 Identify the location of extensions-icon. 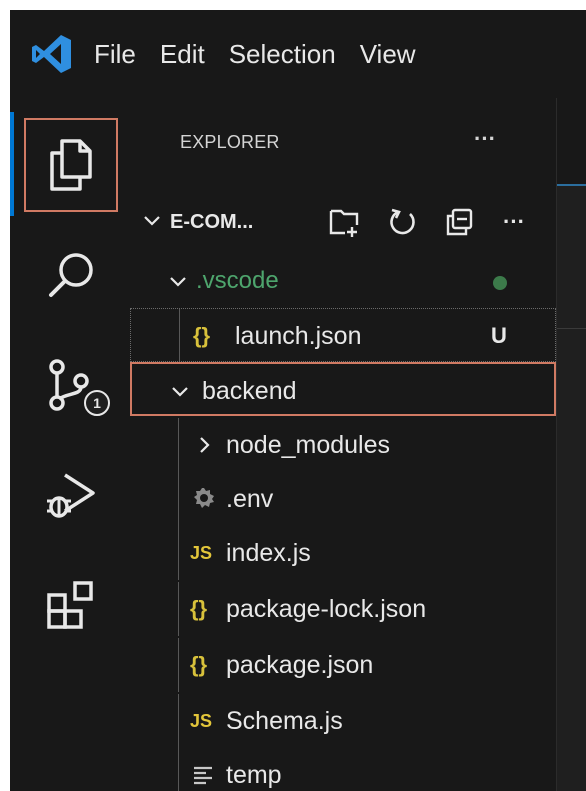
(70, 605).